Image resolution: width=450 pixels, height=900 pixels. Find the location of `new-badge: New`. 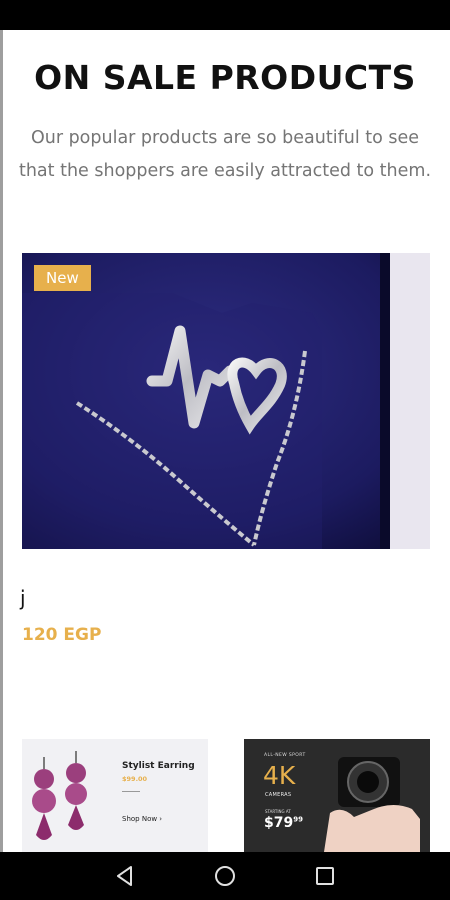

new-badge: New is located at coordinates (62, 278).